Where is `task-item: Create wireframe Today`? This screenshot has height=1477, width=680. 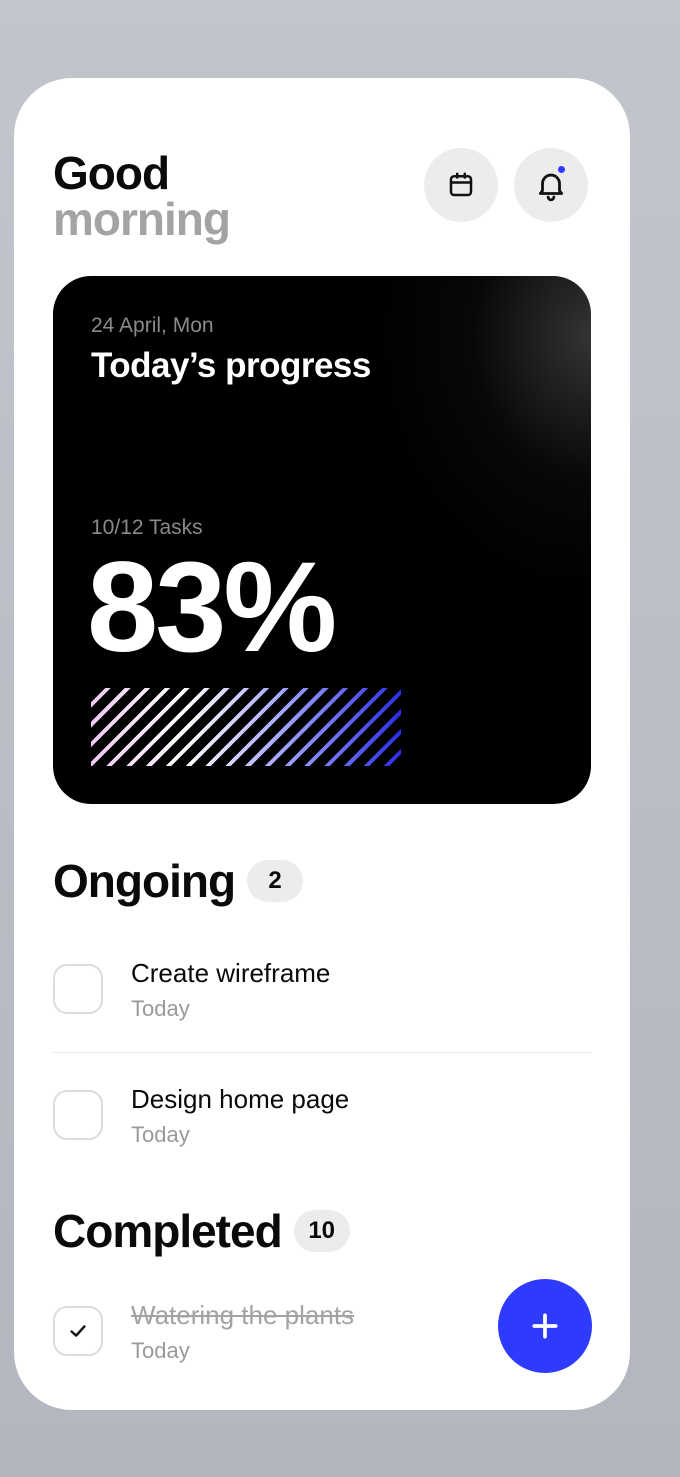 task-item: Create wireframe Today is located at coordinates (322, 1003).